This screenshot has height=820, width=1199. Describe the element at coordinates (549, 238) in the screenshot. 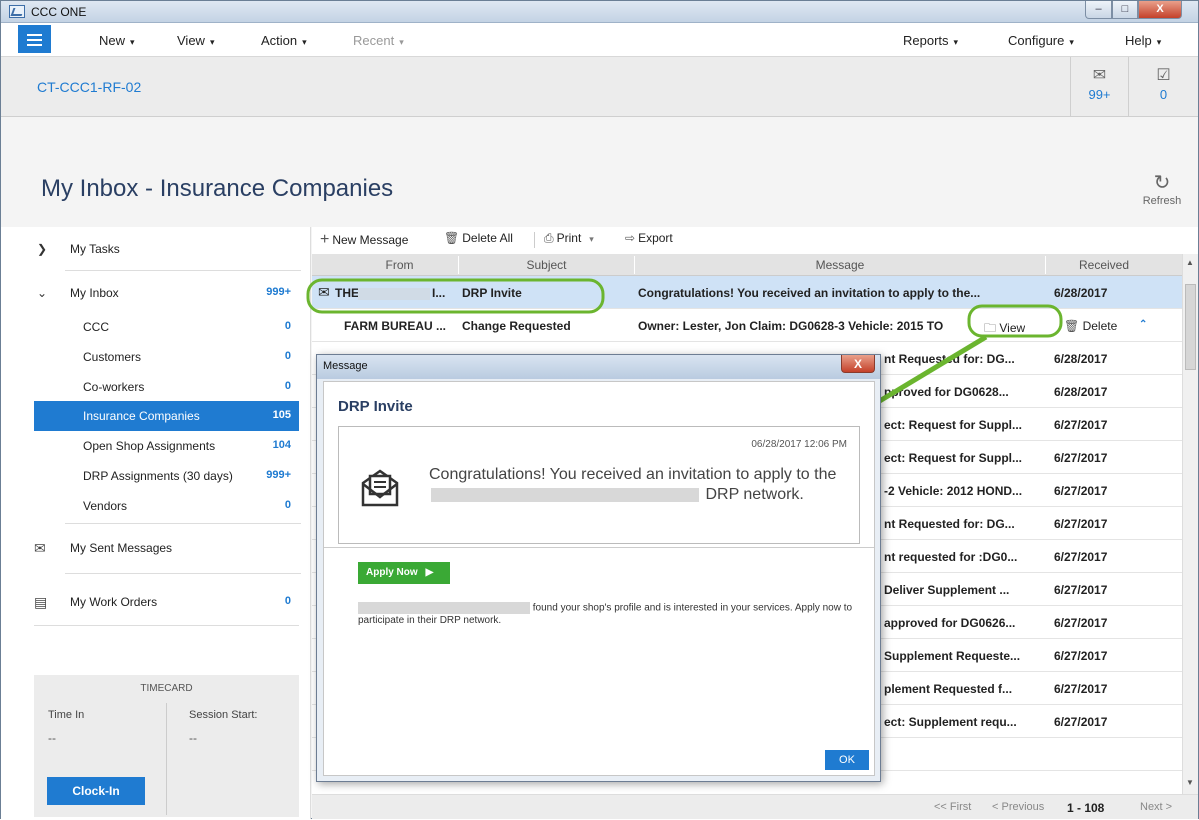

I see `printer-icon: ⎙` at that location.